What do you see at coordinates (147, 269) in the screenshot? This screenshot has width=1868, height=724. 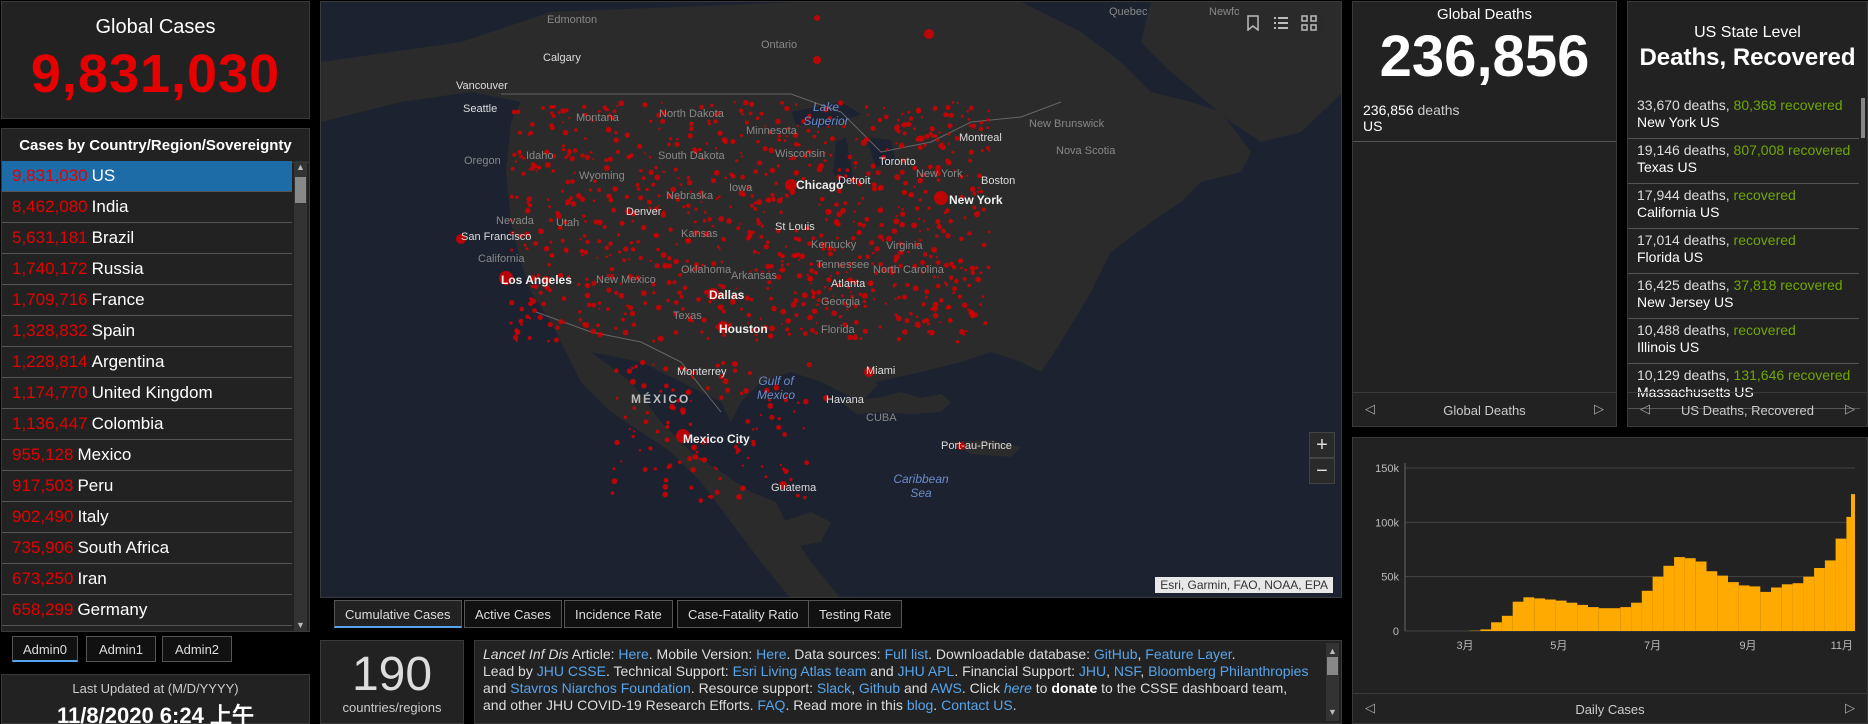 I see `country-row: 1,740,172 Russia` at bounding box center [147, 269].